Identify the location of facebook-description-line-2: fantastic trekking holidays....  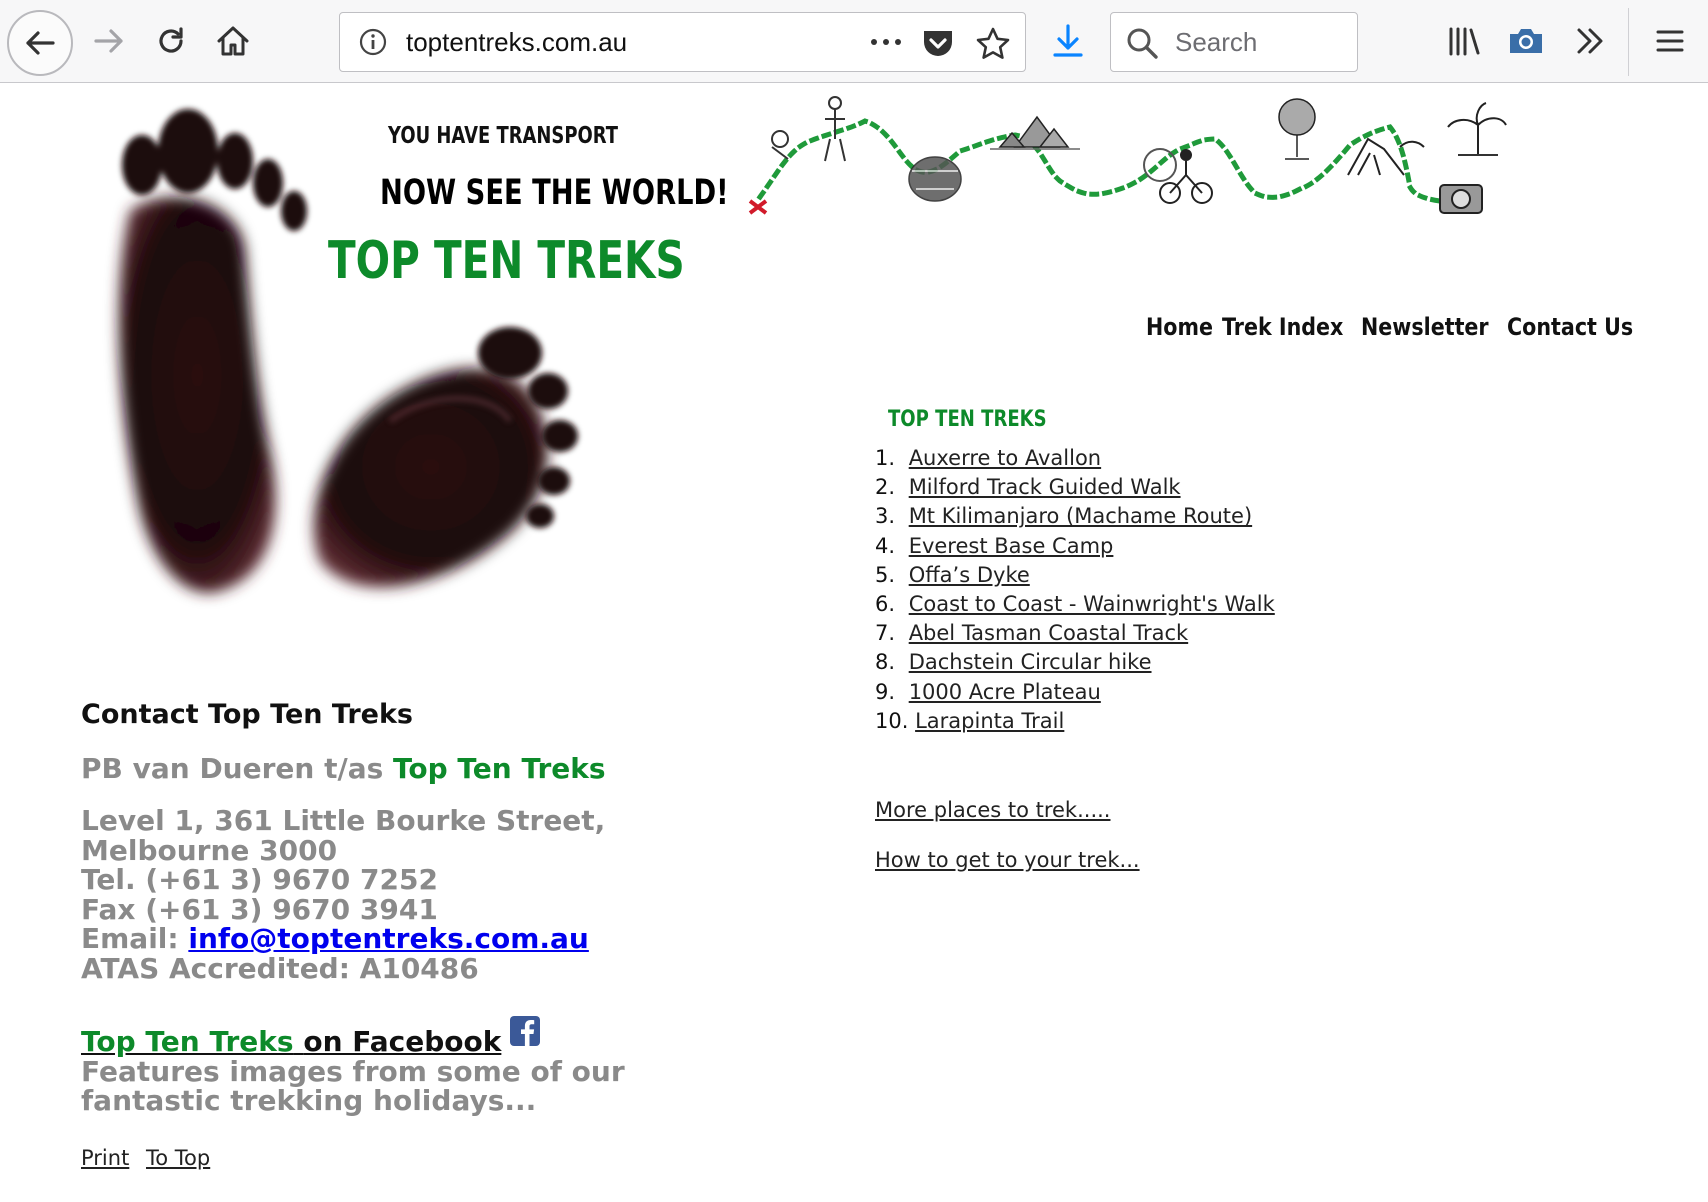
(309, 1100).